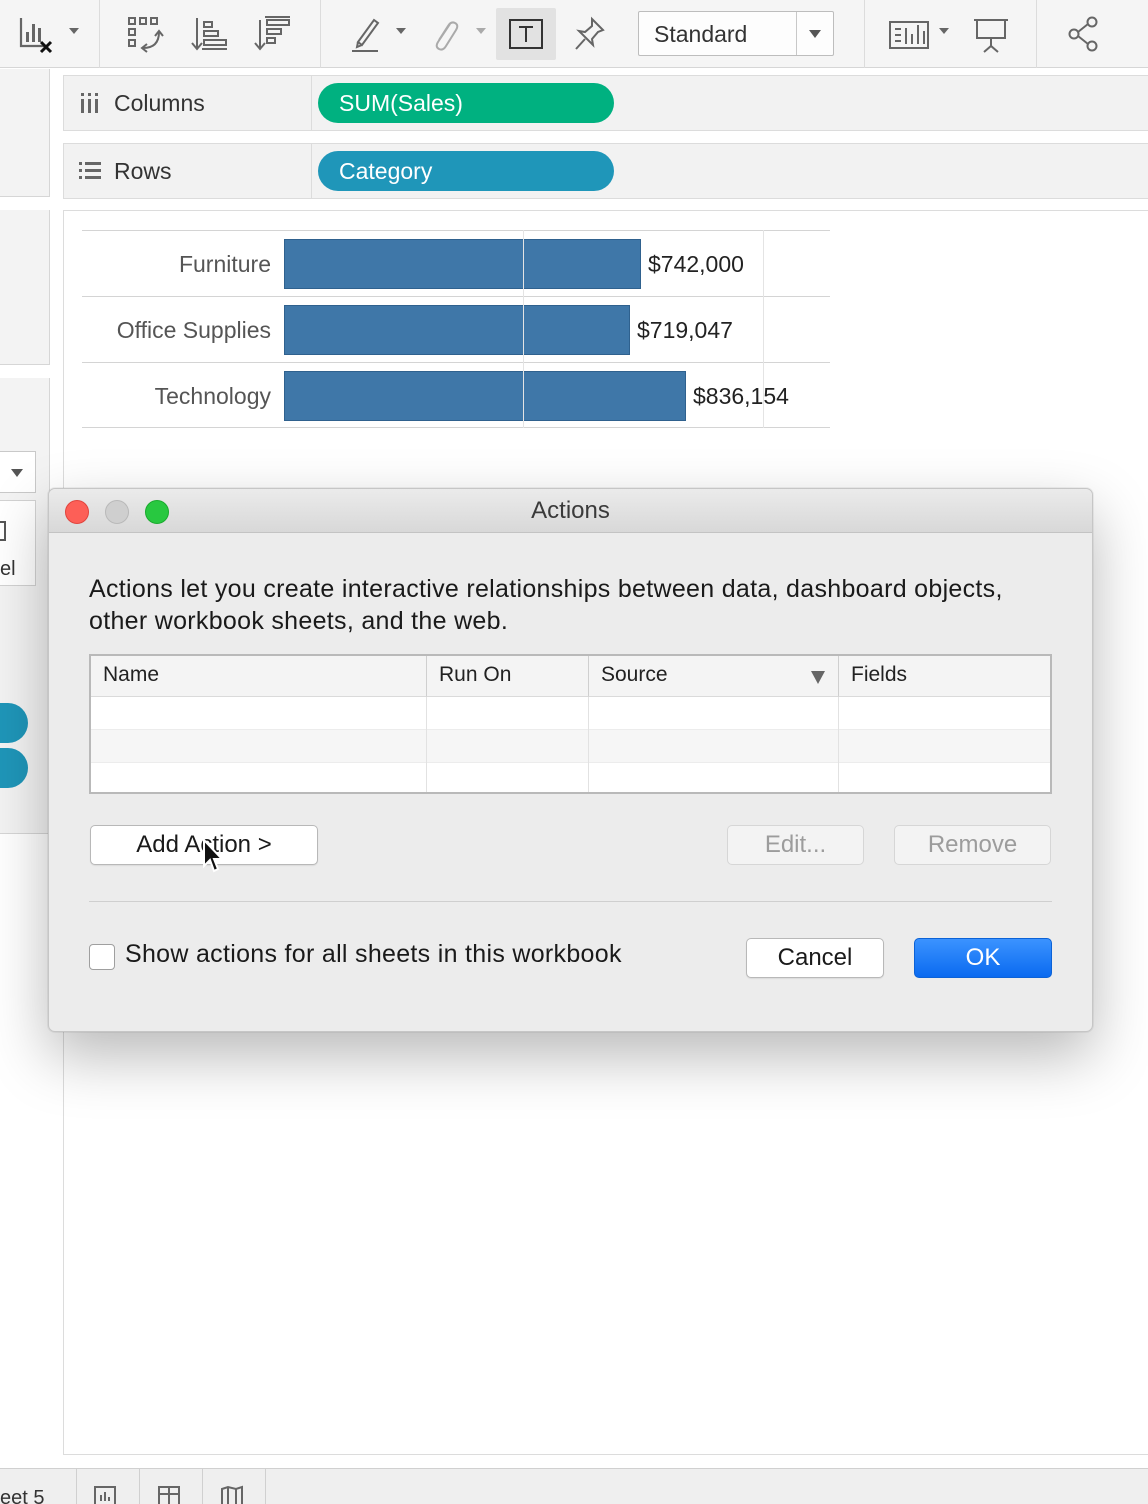 Image resolution: width=1148 pixels, height=1504 pixels. I want to click on fit-dropdown-divider, so click(796, 33).